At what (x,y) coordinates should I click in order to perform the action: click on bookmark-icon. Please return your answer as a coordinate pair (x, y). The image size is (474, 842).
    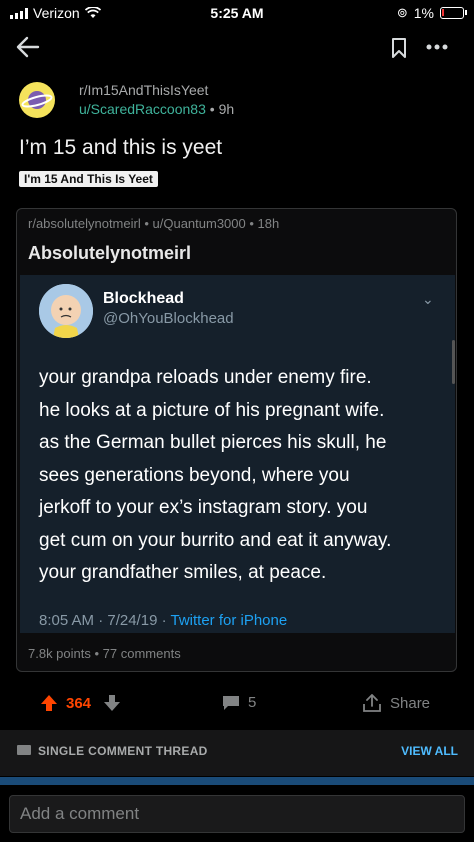
    Looking at the image, I should click on (399, 48).